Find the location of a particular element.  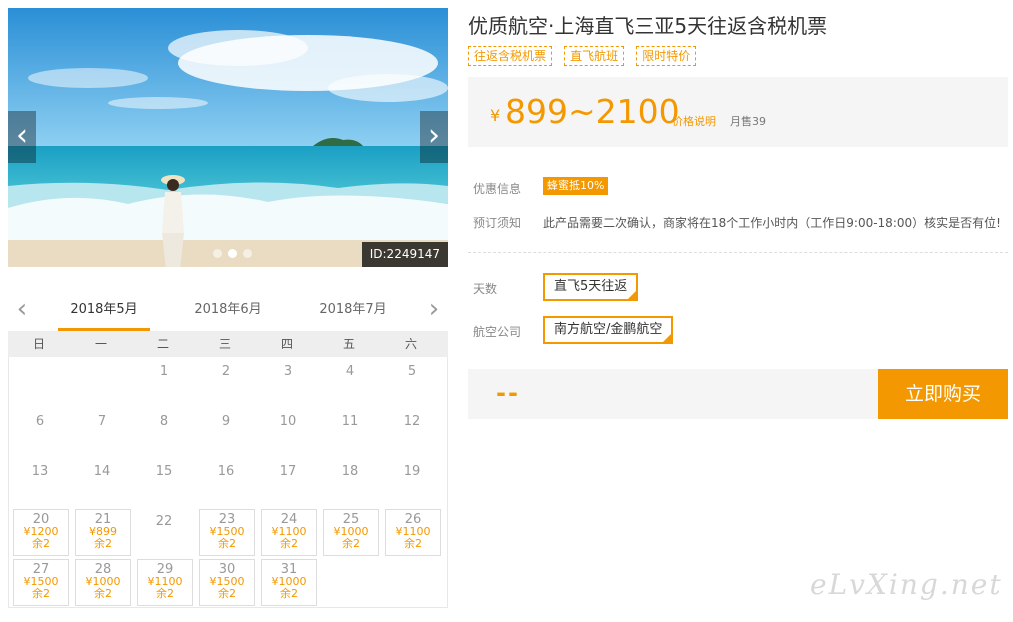

price-explanation-link: 价格说明 is located at coordinates (694, 121).